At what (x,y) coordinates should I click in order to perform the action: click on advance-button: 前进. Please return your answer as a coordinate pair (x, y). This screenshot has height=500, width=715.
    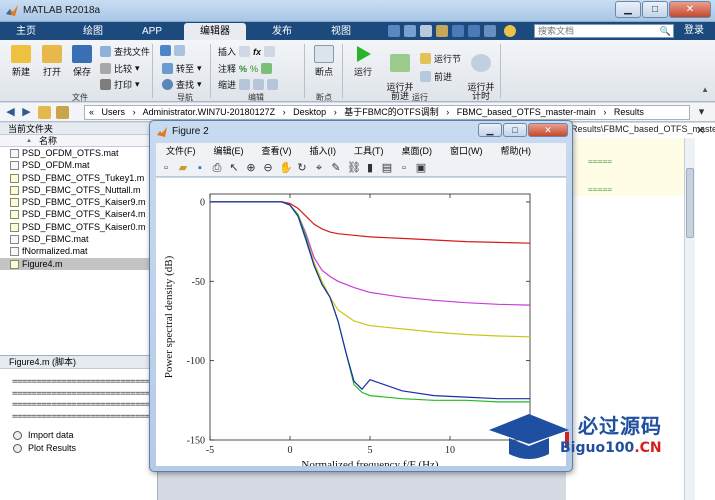
    Looking at the image, I should click on (436, 76).